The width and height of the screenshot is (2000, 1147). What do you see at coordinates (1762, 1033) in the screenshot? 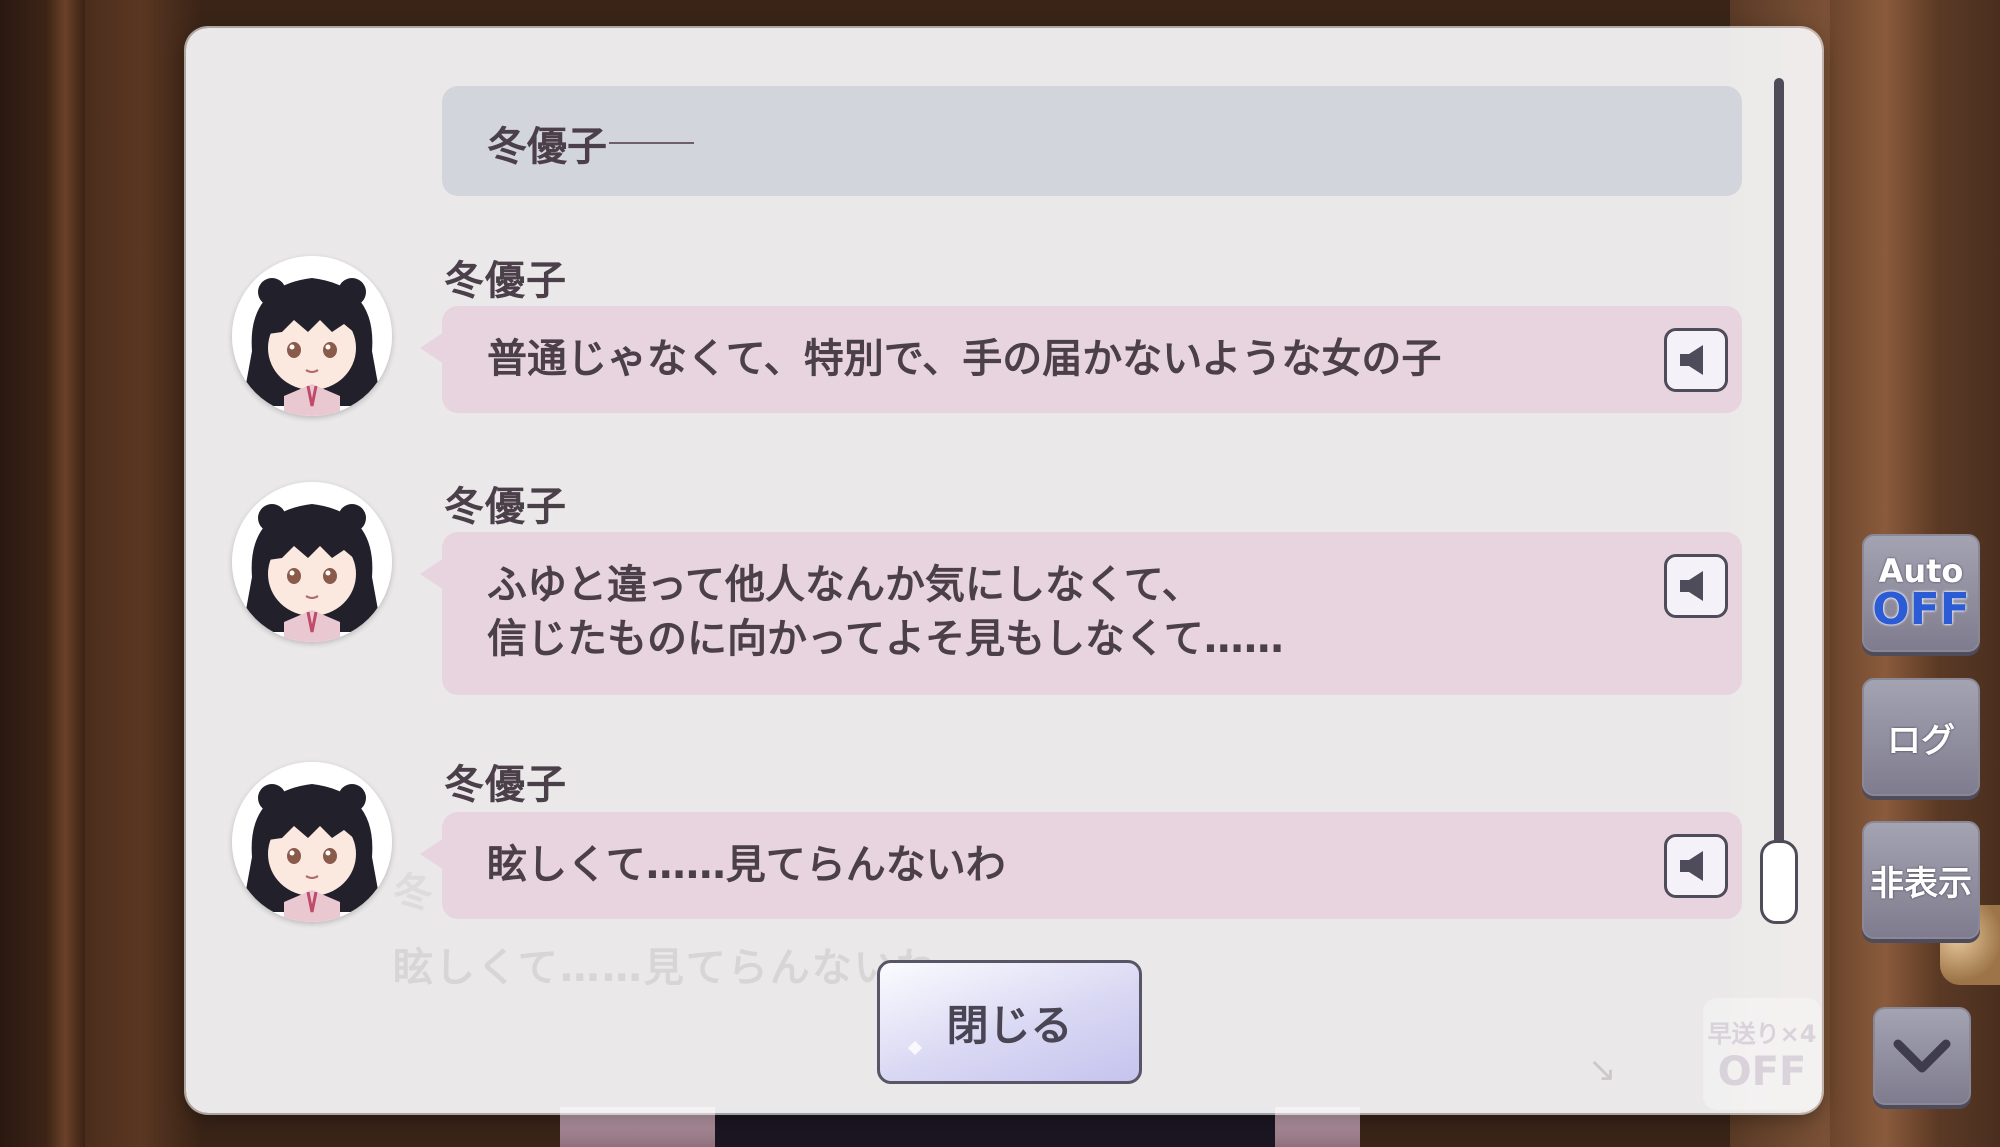
I see `fast-forward-label: 早送り×4` at bounding box center [1762, 1033].